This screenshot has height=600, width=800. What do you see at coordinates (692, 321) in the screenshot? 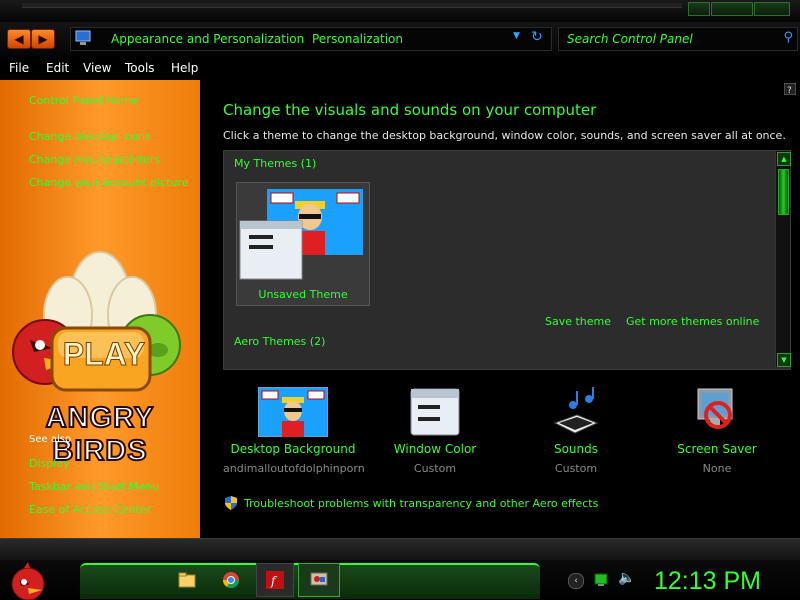
I see `get-more-themes-link: Get more themes online` at bounding box center [692, 321].